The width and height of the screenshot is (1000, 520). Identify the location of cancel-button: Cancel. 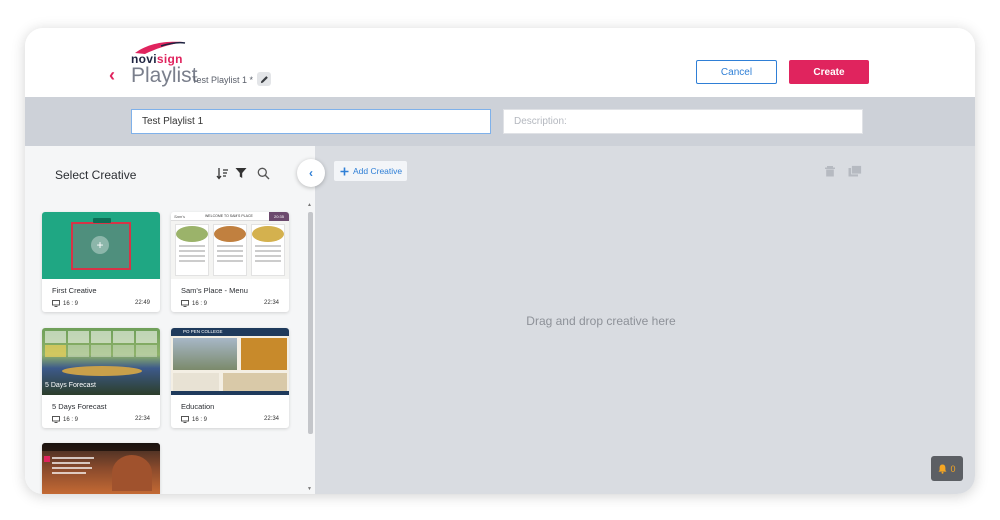
(736, 72).